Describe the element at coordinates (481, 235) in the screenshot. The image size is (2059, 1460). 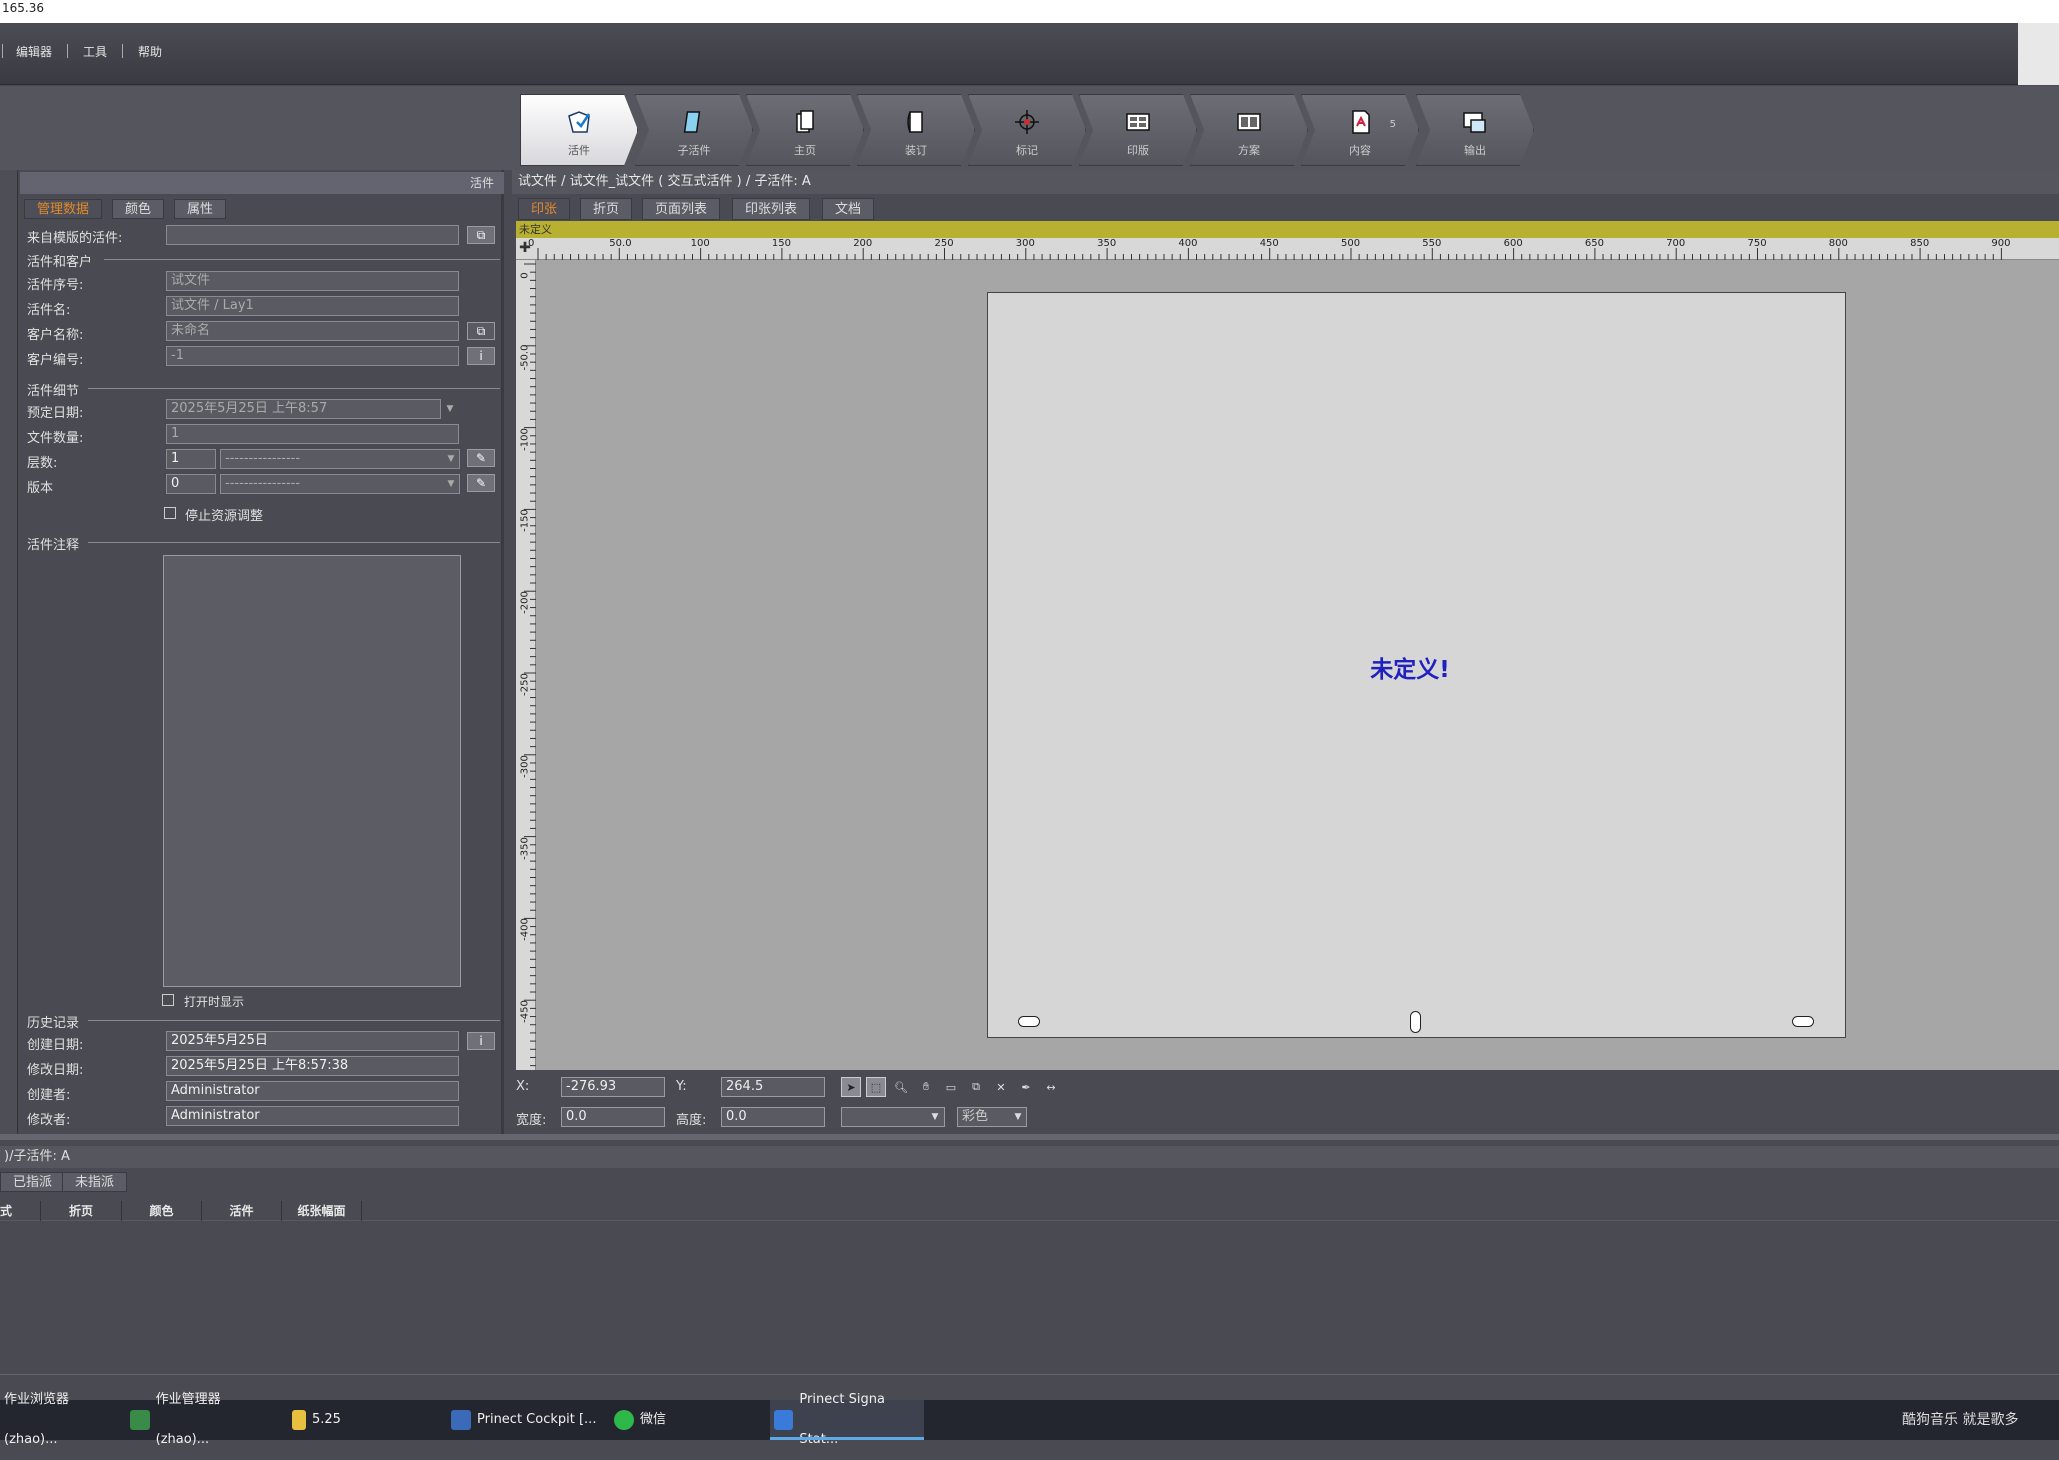
I see `browse-template-button: ⧉` at that location.